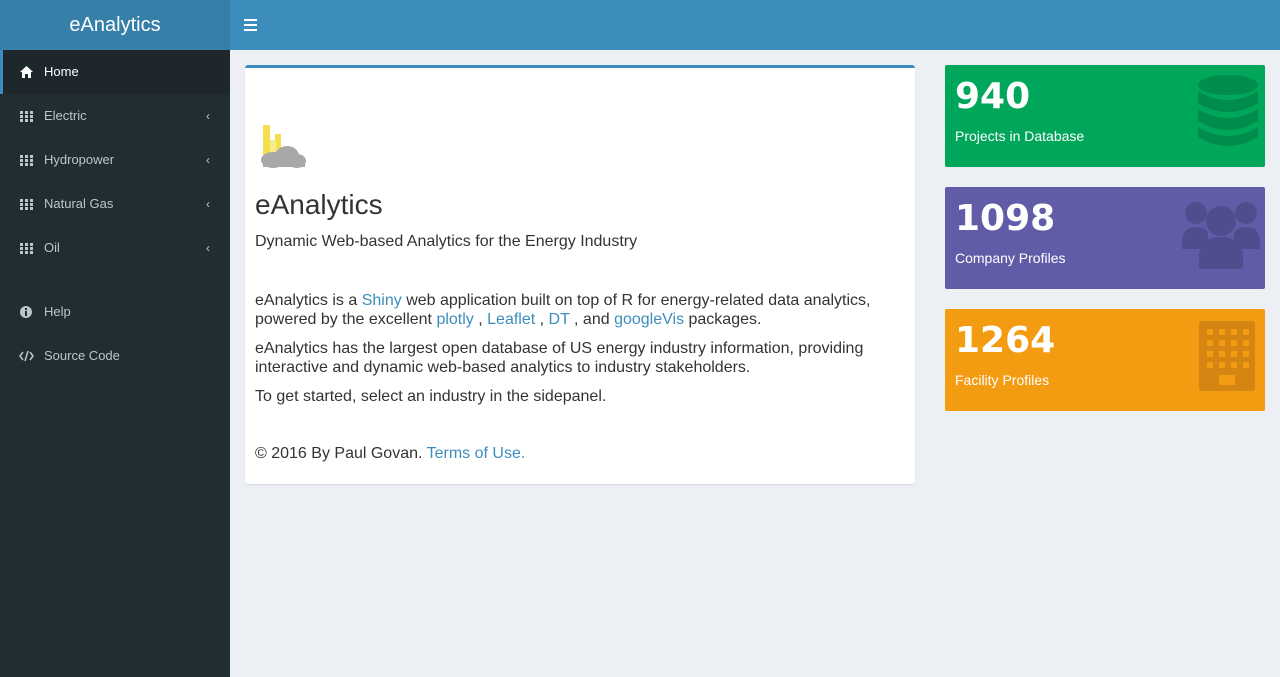 The width and height of the screenshot is (1280, 677). What do you see at coordinates (755, 25) in the screenshot?
I see `top-navbar` at bounding box center [755, 25].